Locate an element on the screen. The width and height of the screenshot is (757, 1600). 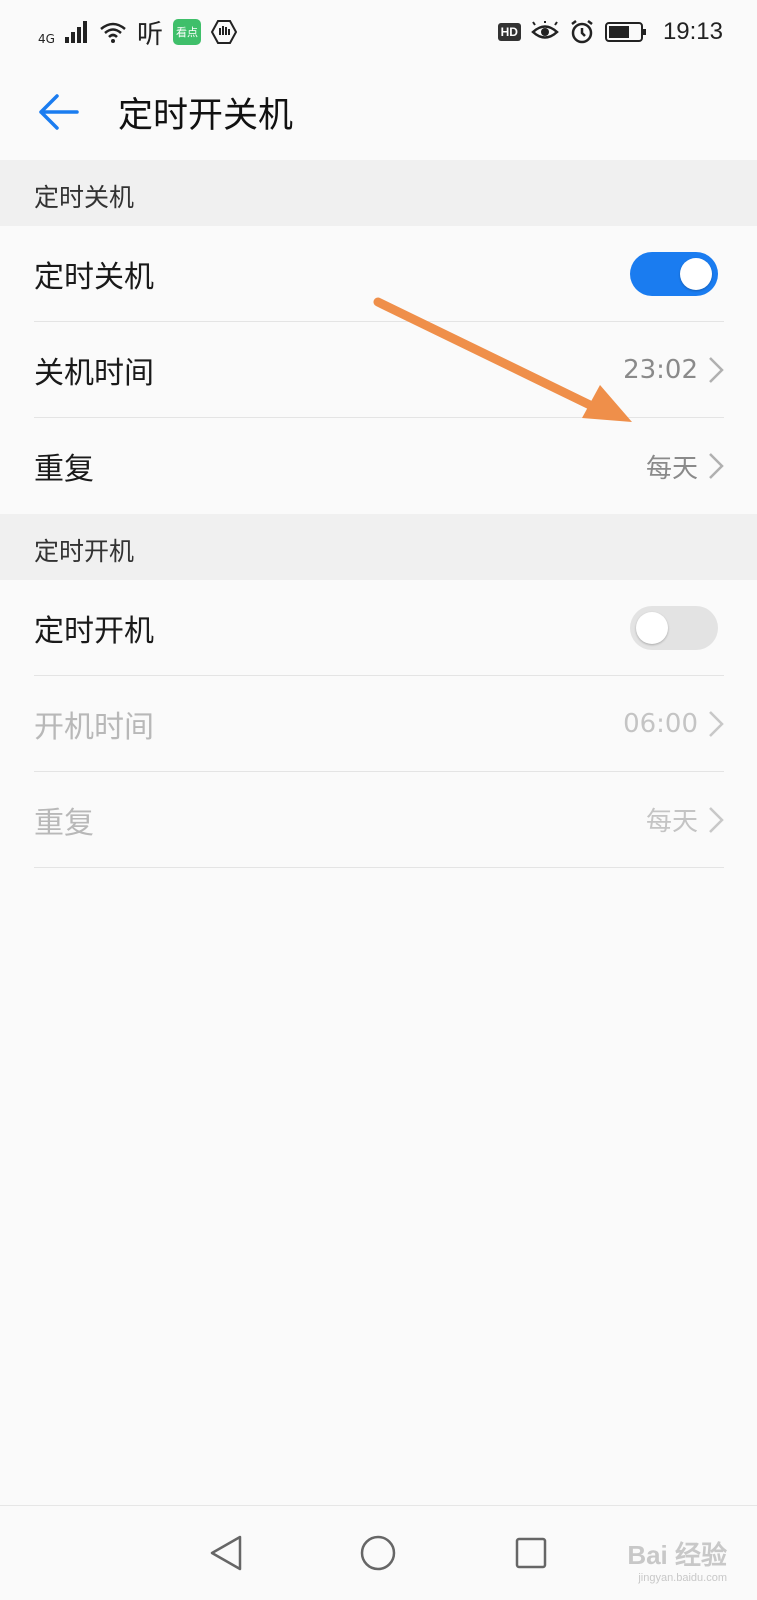
watermark-sub: jingyan.baidu.com is located at coordinates (682, 1578).